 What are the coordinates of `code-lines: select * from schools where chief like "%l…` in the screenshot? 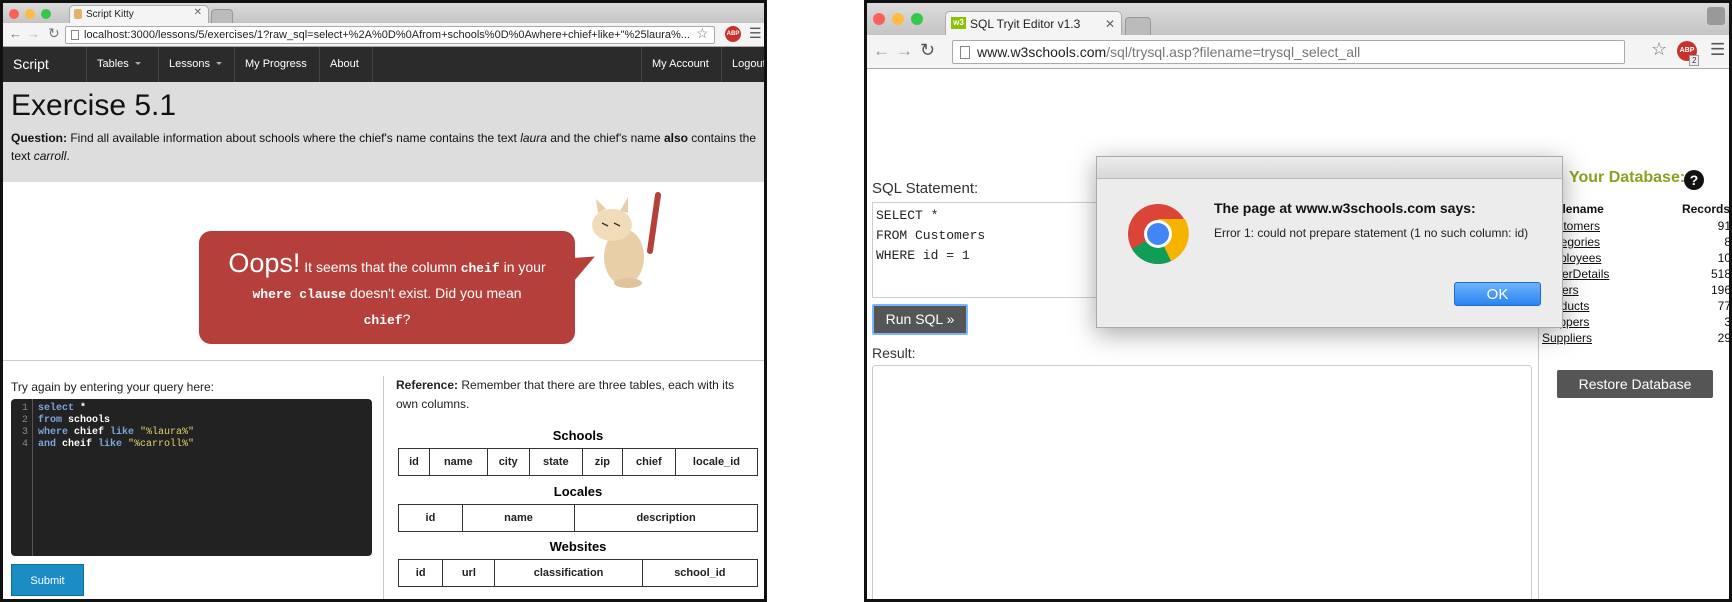 It's located at (116, 427).